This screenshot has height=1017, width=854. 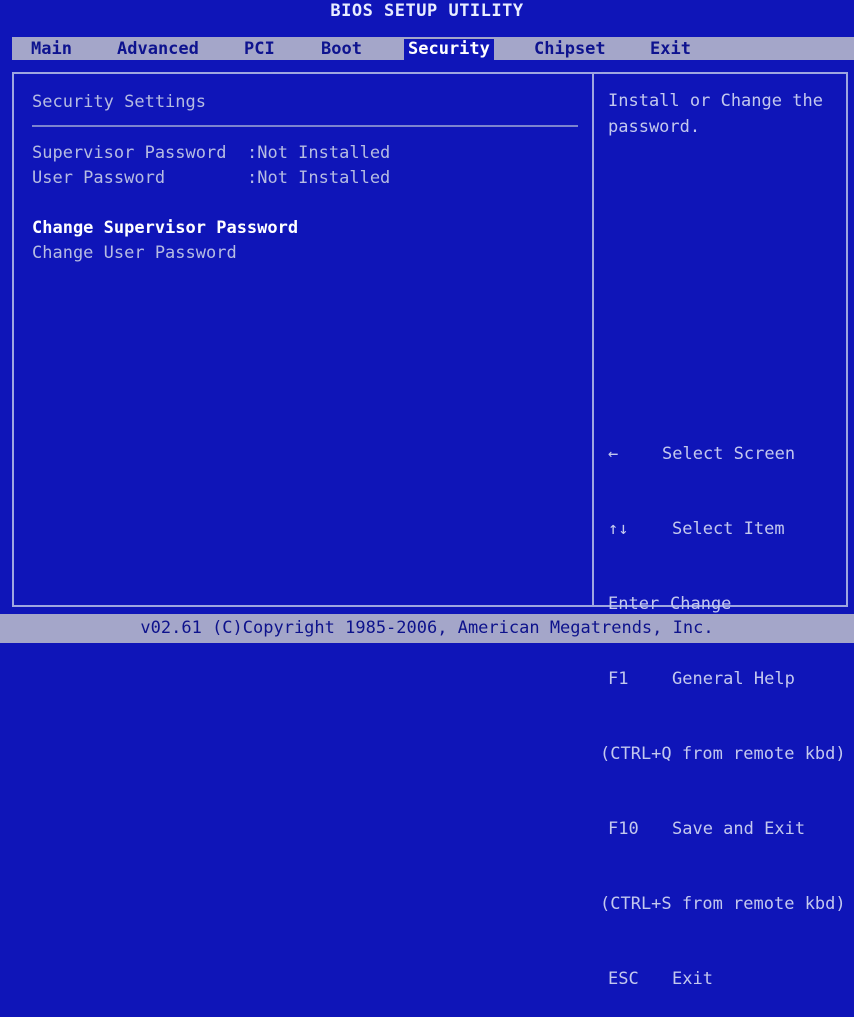 What do you see at coordinates (707, 829) in the screenshot?
I see `key-f10-save: F10 Save and Exit` at bounding box center [707, 829].